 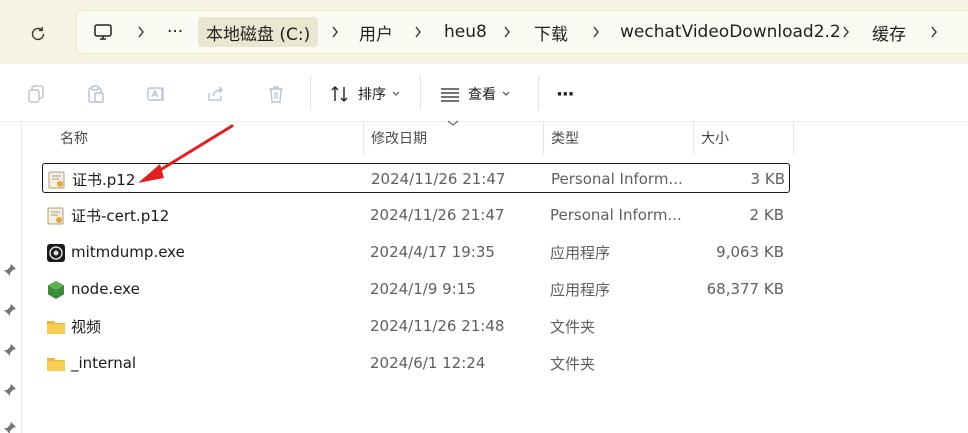 I want to click on share-icon, so click(x=215, y=93).